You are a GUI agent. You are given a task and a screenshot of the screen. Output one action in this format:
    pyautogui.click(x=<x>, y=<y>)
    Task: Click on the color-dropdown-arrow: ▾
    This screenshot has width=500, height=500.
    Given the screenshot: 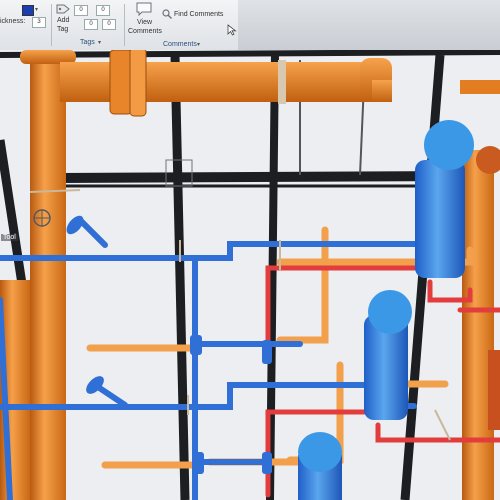 What is the action you would take?
    pyautogui.click(x=36, y=9)
    